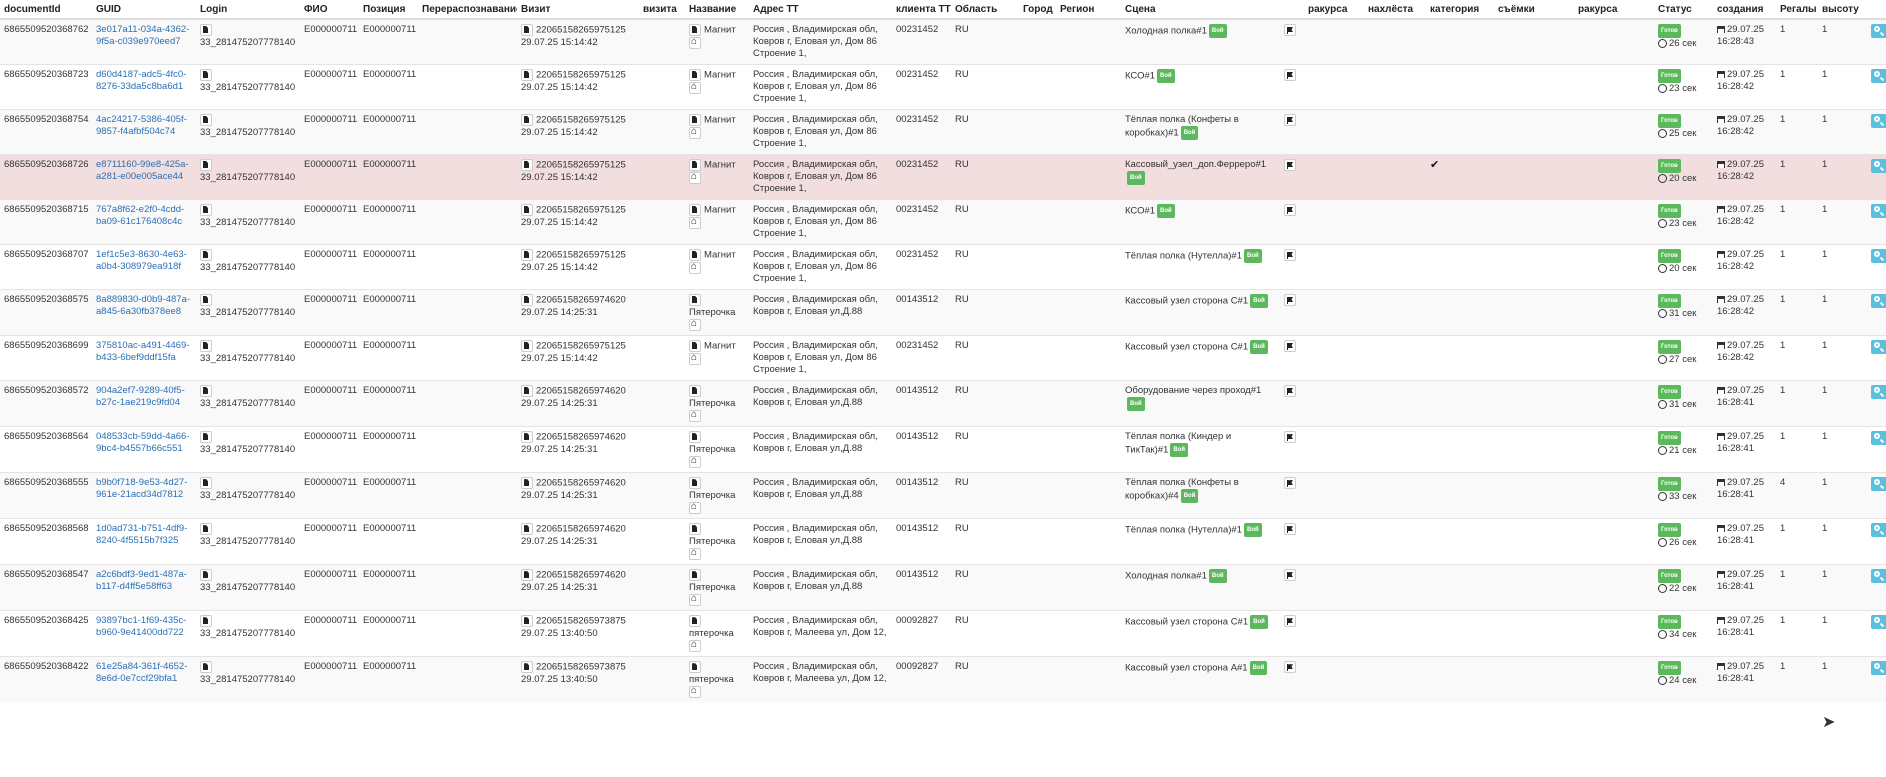 The width and height of the screenshot is (1886, 777). I want to click on column-header: ФИО, so click(329, 10).